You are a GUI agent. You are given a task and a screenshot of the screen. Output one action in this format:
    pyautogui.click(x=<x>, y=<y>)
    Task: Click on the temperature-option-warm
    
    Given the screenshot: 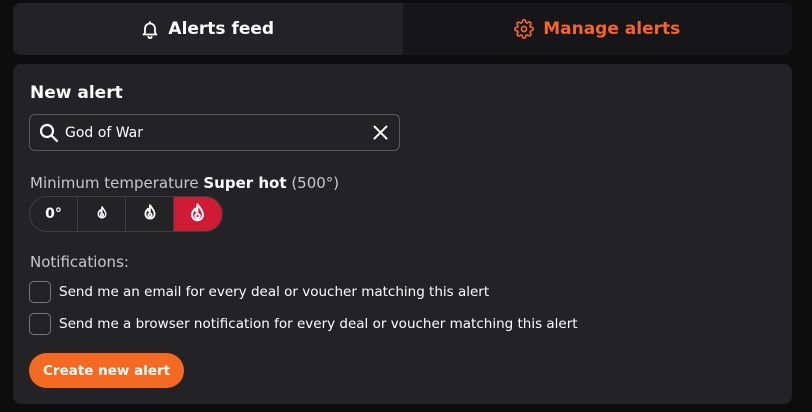 What is the action you would take?
    pyautogui.click(x=102, y=214)
    